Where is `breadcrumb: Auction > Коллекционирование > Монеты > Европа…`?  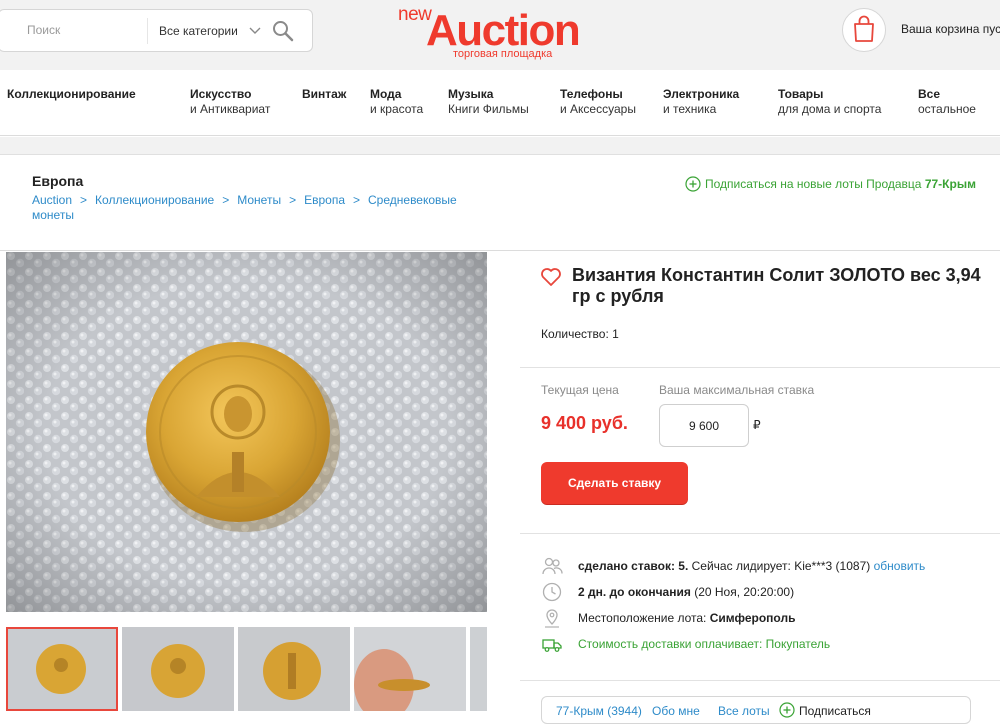
breadcrumb: Auction > Коллекционирование > Монеты > Европа… is located at coordinates (252, 208).